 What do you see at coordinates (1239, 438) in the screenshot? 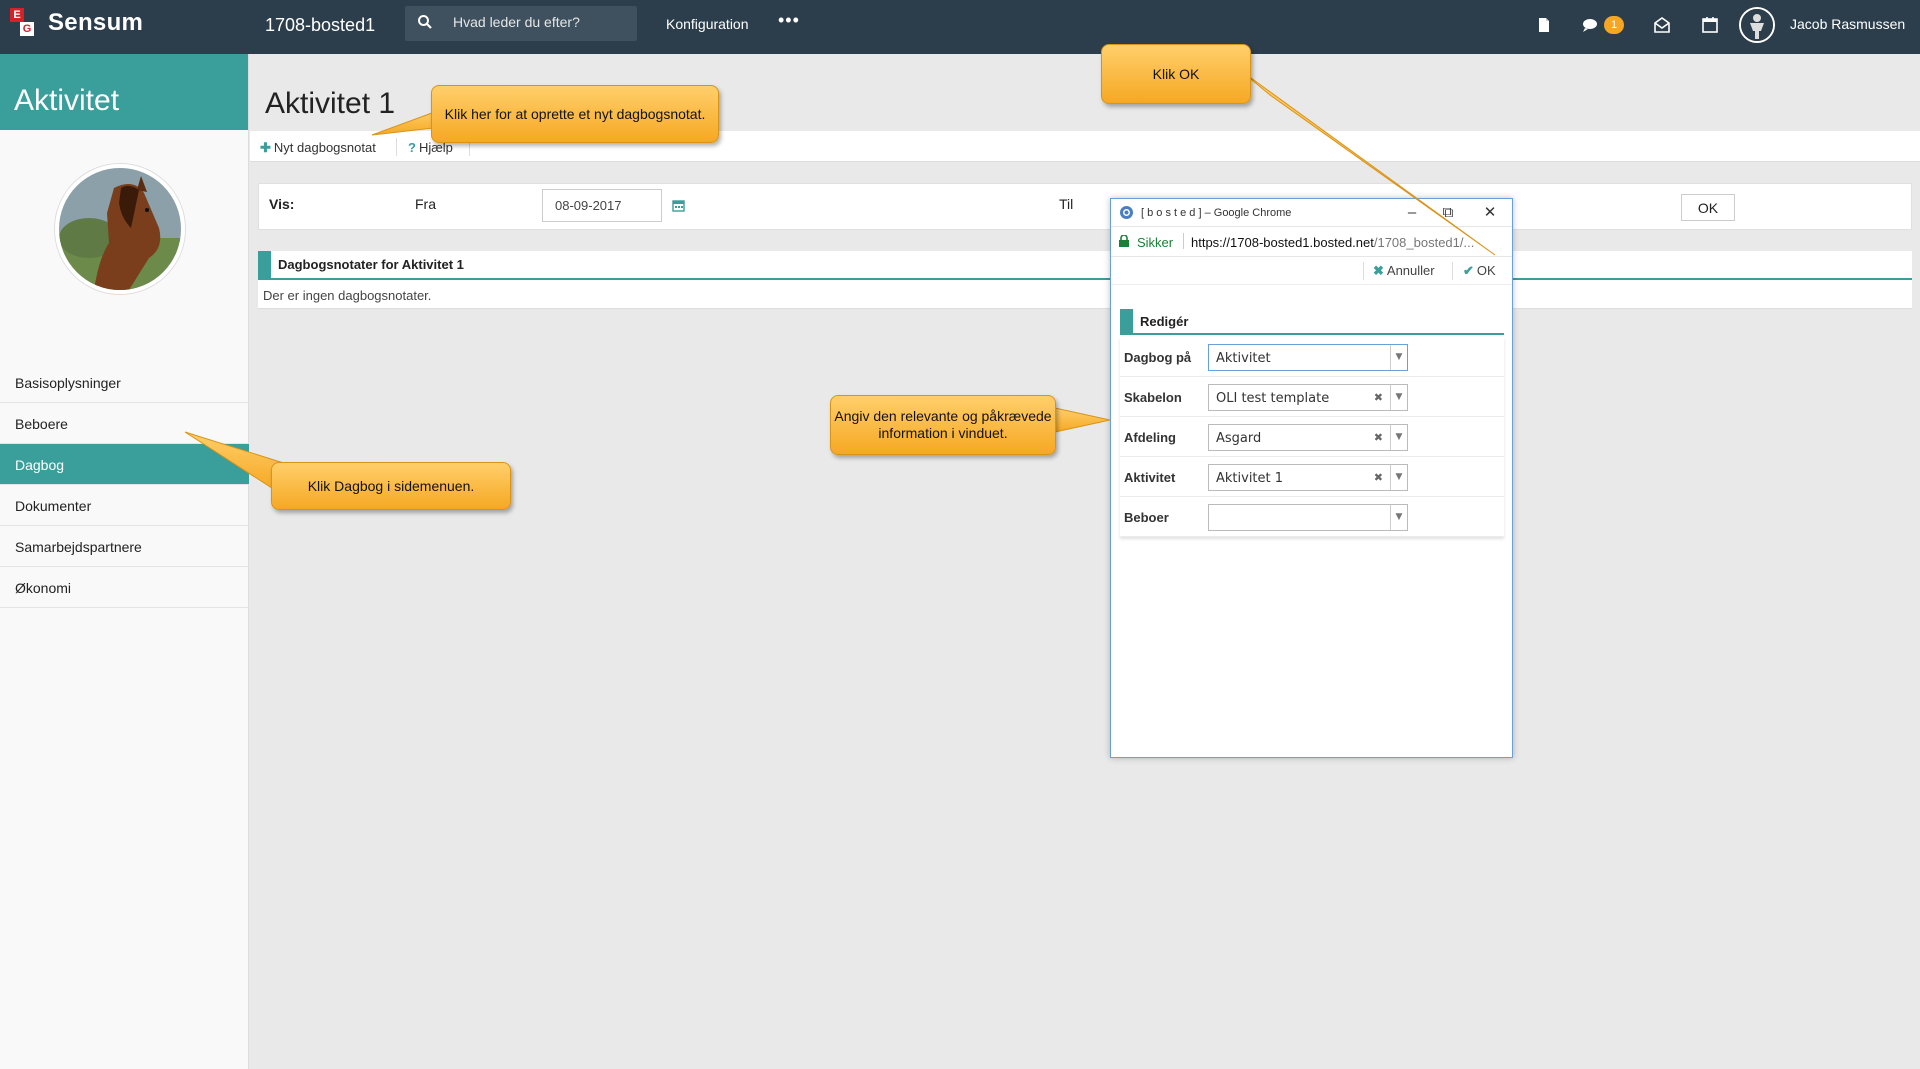
I see `select-value: Asgard` at bounding box center [1239, 438].